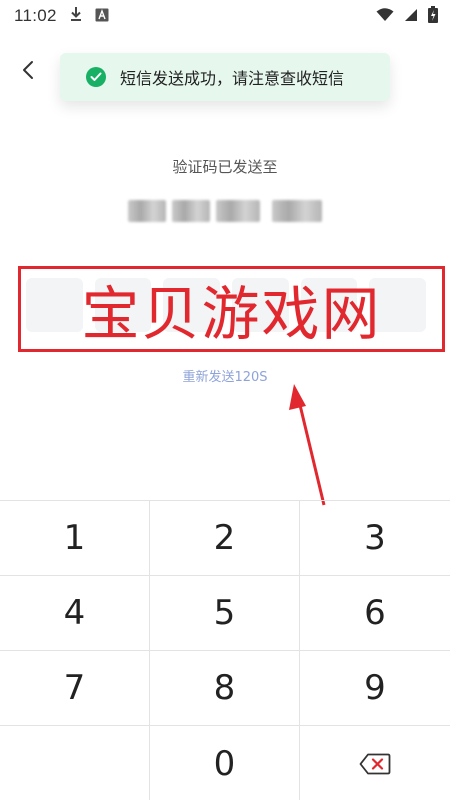 The height and width of the screenshot is (800, 450). What do you see at coordinates (375, 613) in the screenshot?
I see `key-6: 6` at bounding box center [375, 613].